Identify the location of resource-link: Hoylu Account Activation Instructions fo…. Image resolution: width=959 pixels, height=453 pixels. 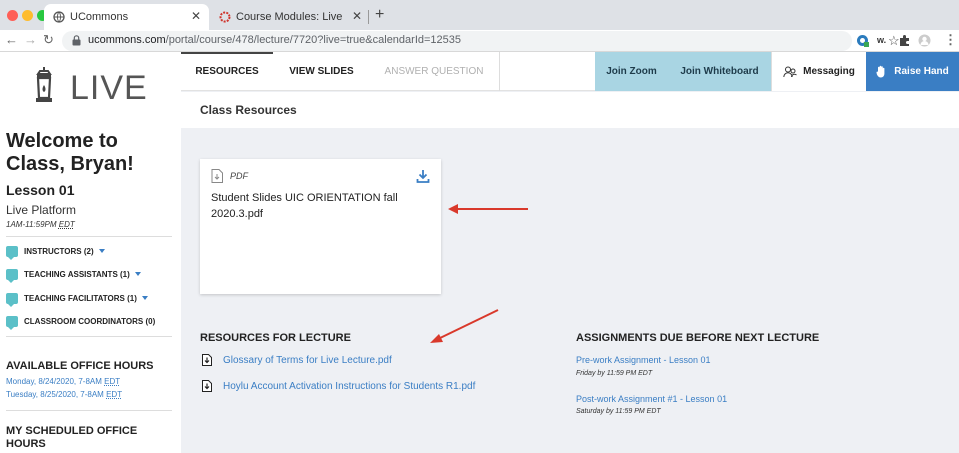
(349, 386).